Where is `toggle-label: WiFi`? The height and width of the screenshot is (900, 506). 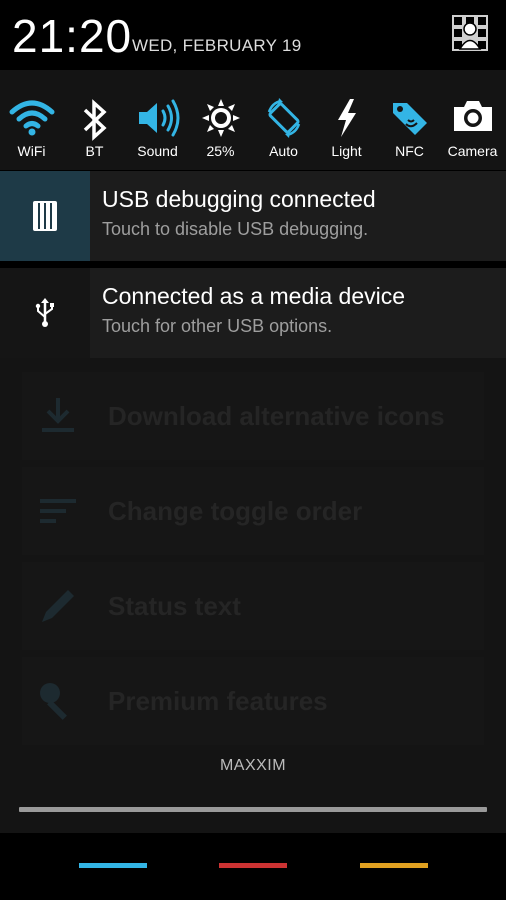 toggle-label: WiFi is located at coordinates (31, 151).